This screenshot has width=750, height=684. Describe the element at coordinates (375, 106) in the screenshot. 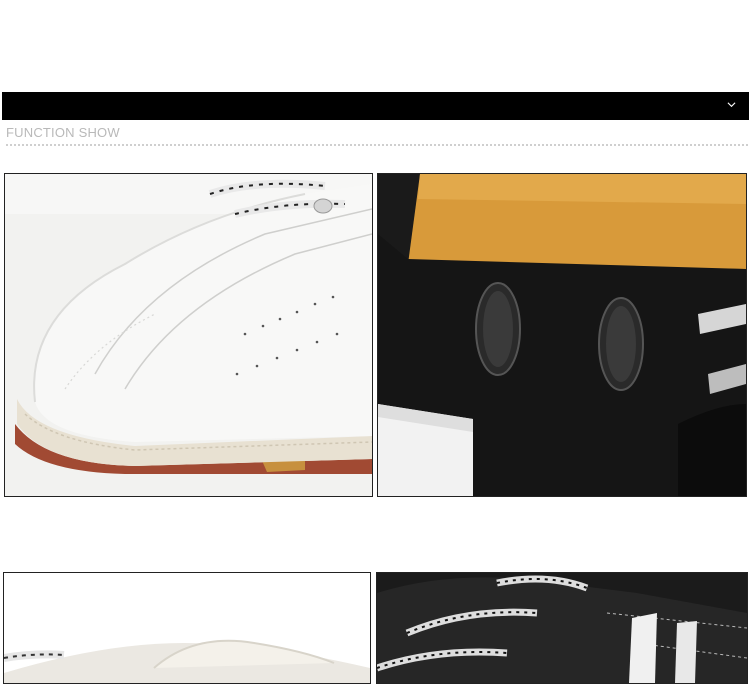

I see `section-header-bar` at that location.